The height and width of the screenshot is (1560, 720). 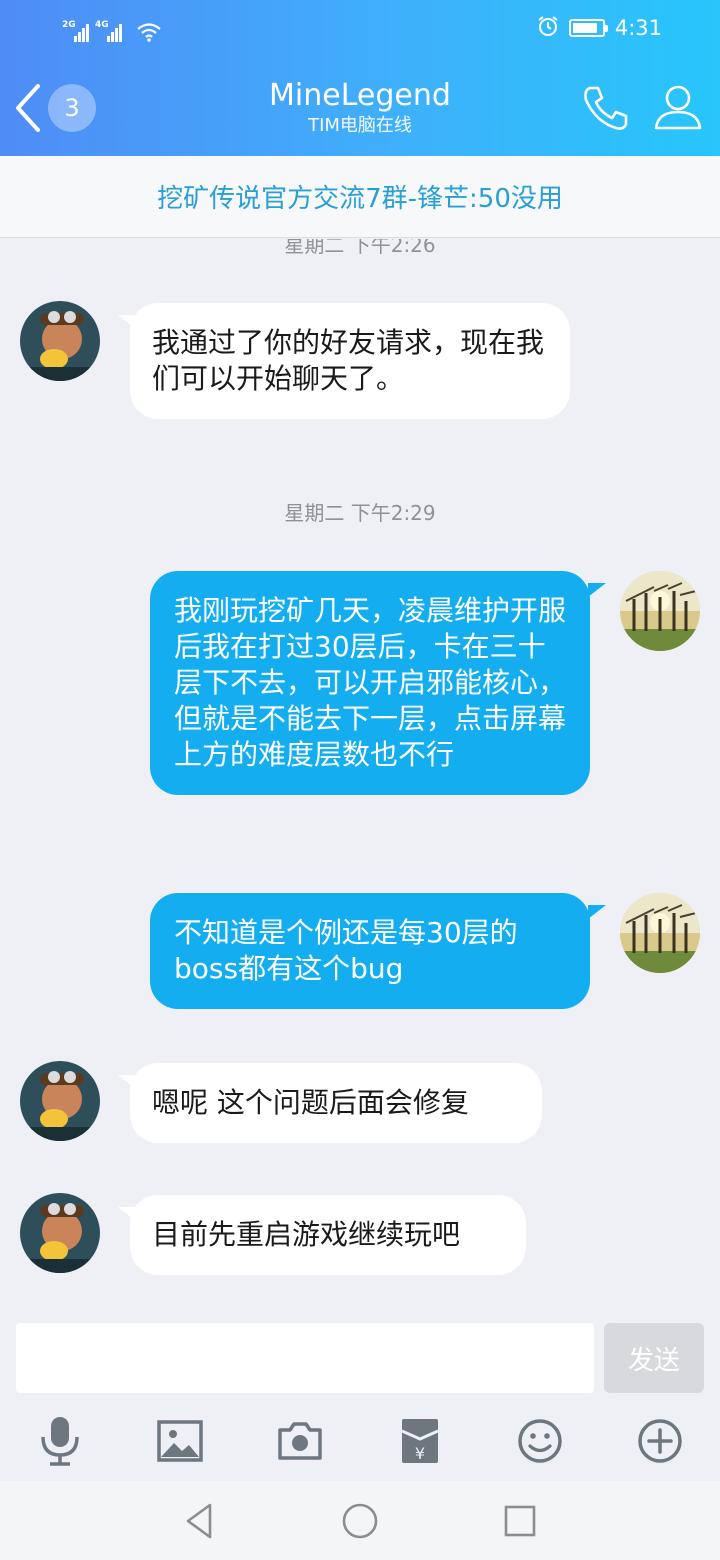 What do you see at coordinates (75, 31) in the screenshot?
I see `signal-2g-icon: 2G` at bounding box center [75, 31].